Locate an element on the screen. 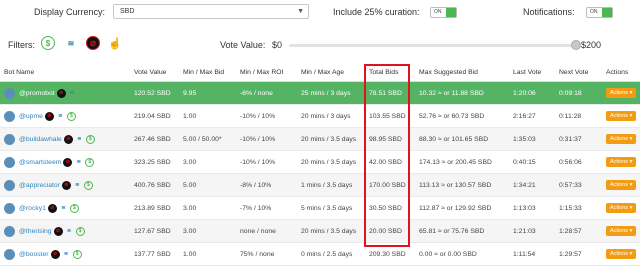 The width and height of the screenshot is (640, 266). cell-min-max-roi: none / none is located at coordinates (266, 231).